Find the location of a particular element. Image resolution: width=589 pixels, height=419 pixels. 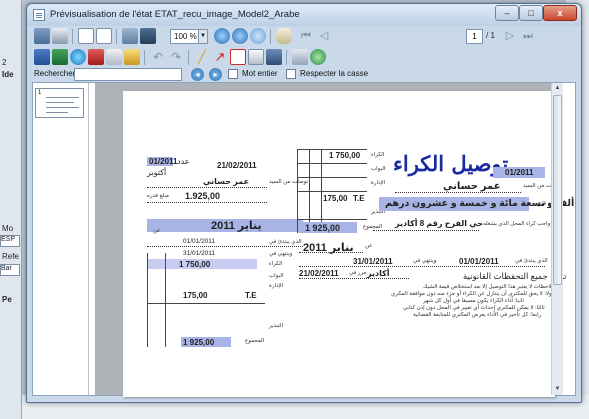

receipt-number: 01/2011 is located at coordinates (519, 172).